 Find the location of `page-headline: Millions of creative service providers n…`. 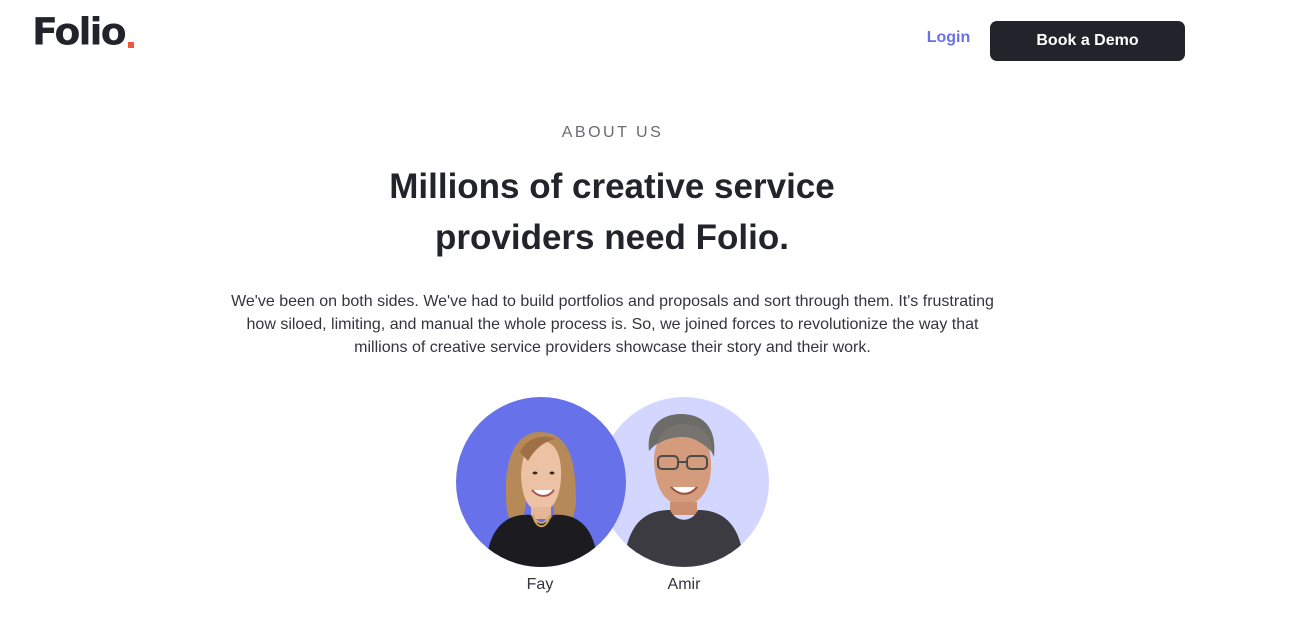

page-headline: Millions of creative service providers n… is located at coordinates (612, 212).